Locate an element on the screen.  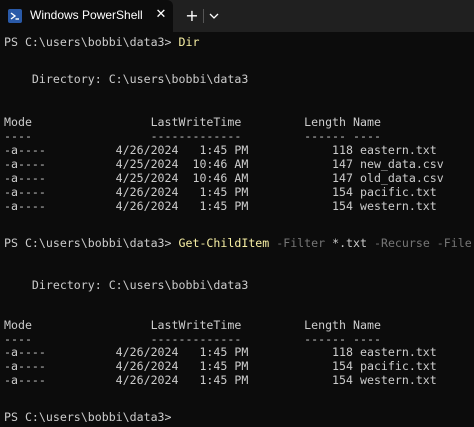
command: Dir is located at coordinates (189, 42).